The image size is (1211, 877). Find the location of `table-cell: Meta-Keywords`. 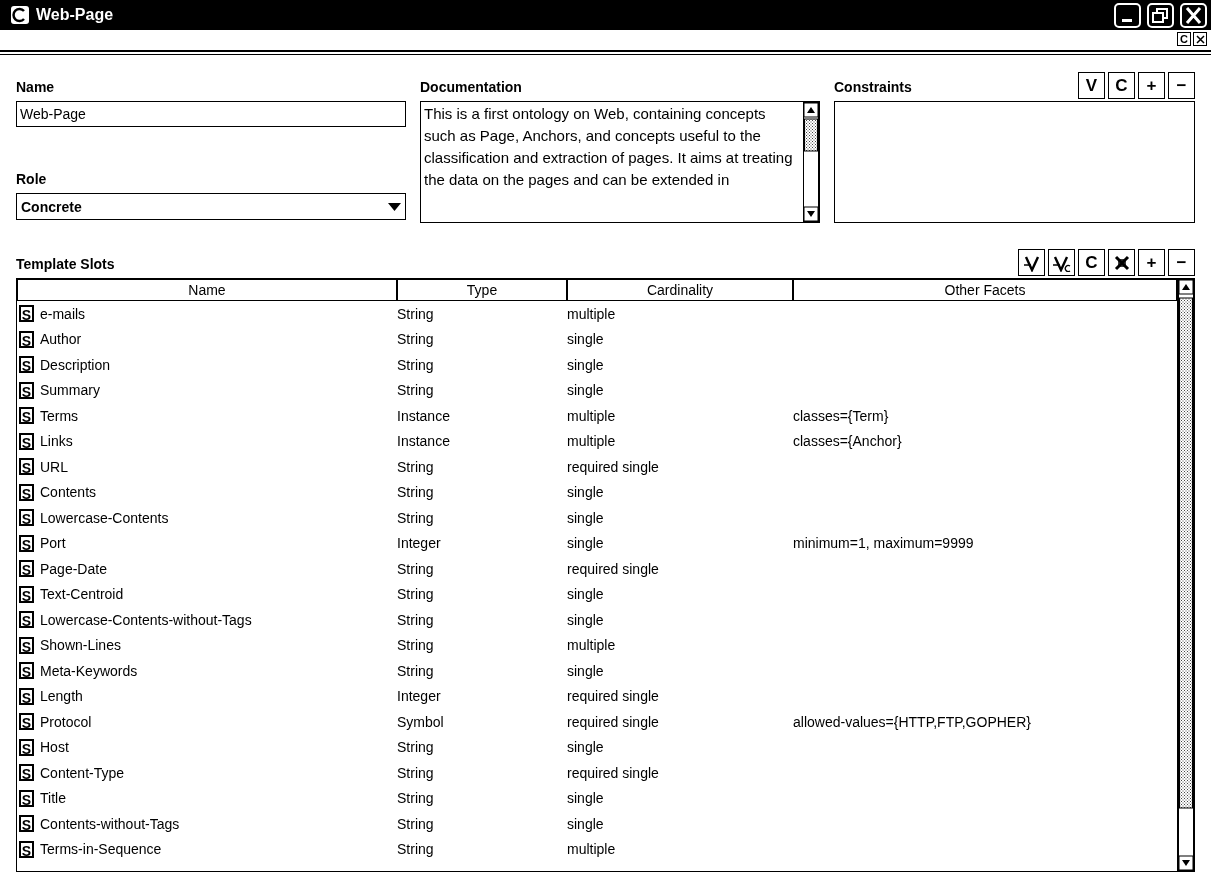

table-cell: Meta-Keywords is located at coordinates (89, 670).